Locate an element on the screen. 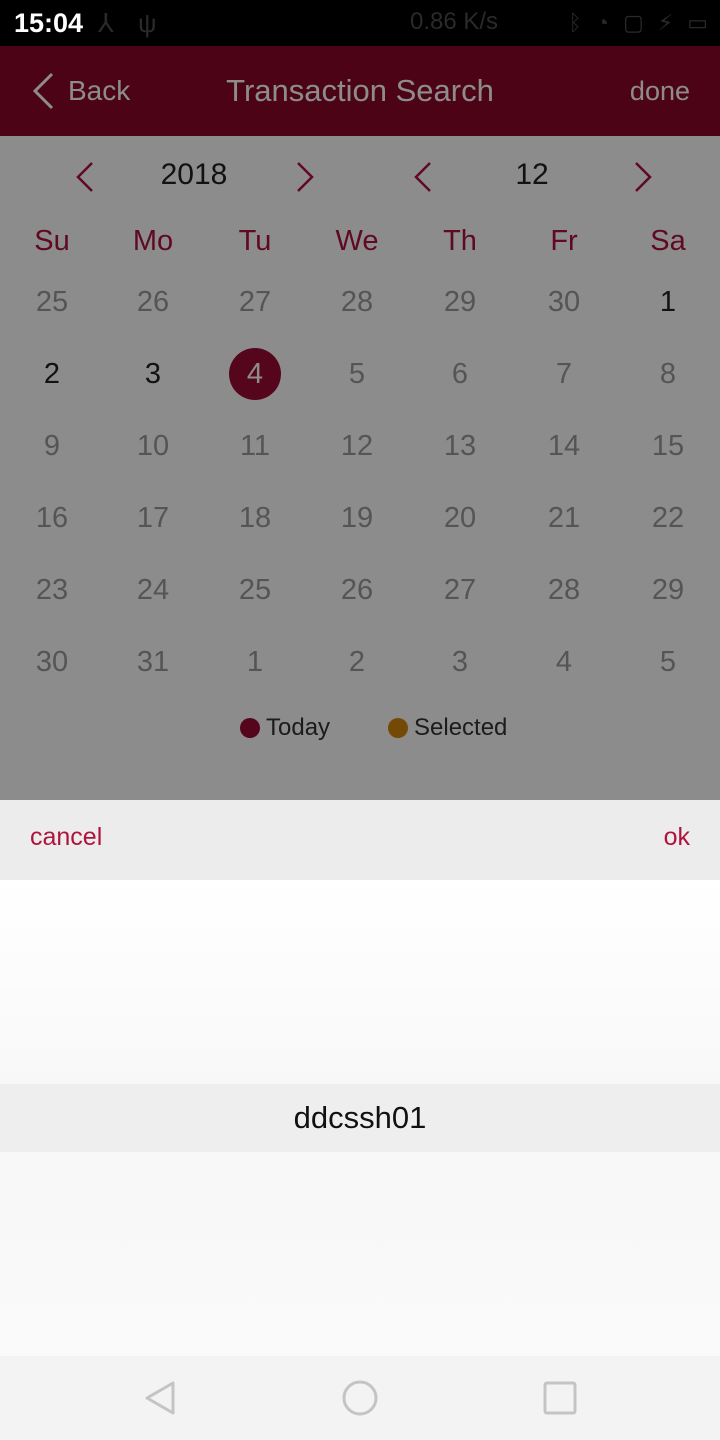  calendar-day: 15 is located at coordinates (668, 446).